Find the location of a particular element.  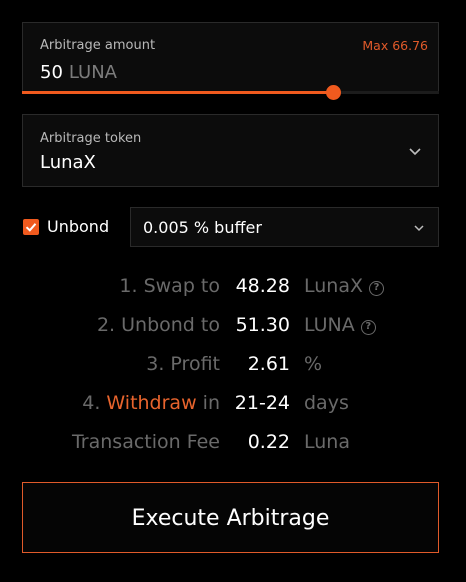

step-value: 51.30 is located at coordinates (262, 325).